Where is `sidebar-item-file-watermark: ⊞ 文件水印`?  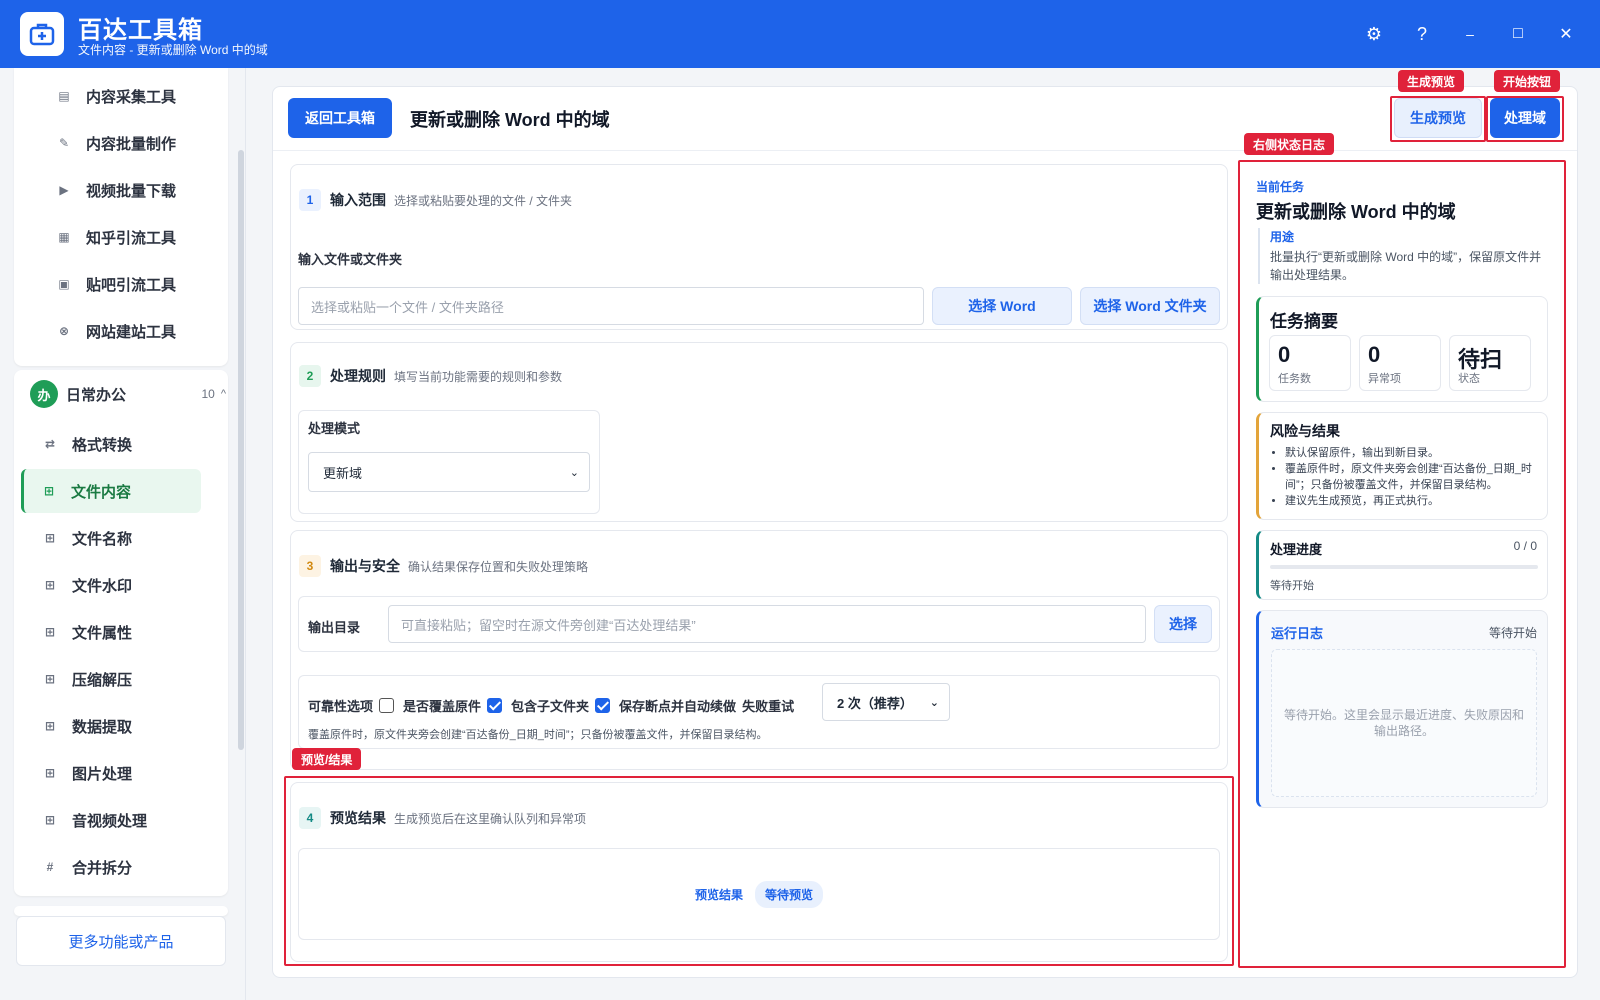 sidebar-item-file-watermark: ⊞ 文件水印 is located at coordinates (112, 585).